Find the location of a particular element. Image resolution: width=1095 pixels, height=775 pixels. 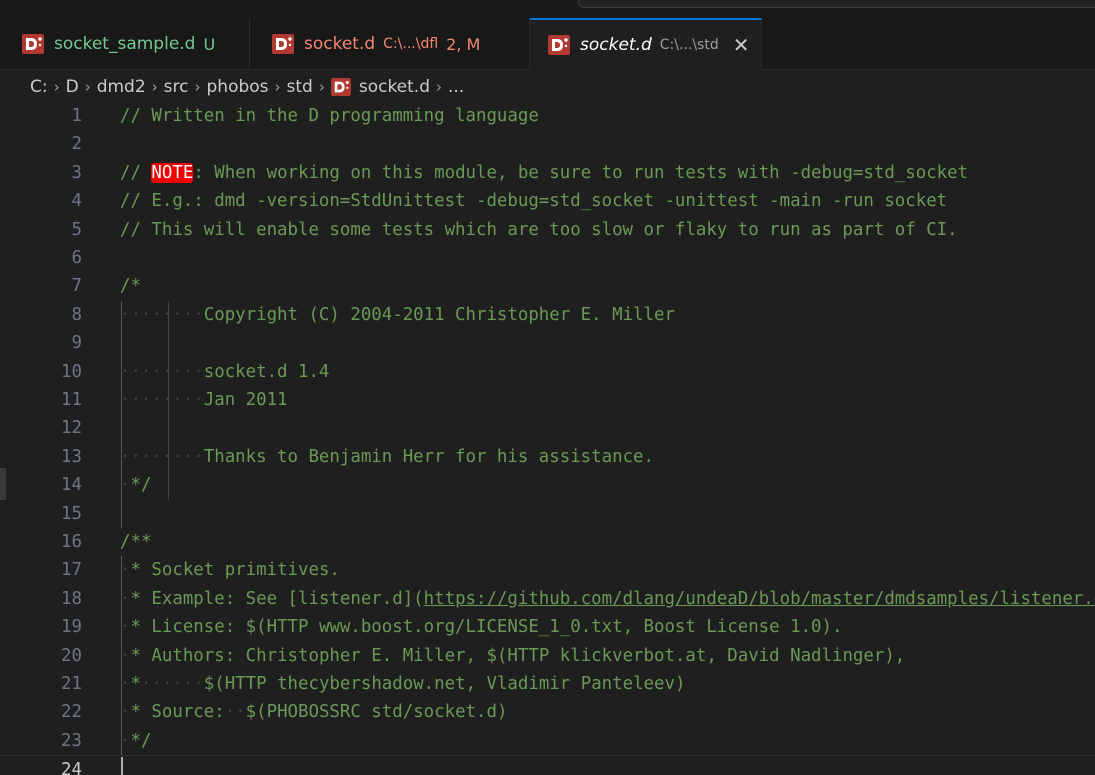

breadcrumb-item: phobos is located at coordinates (238, 87).